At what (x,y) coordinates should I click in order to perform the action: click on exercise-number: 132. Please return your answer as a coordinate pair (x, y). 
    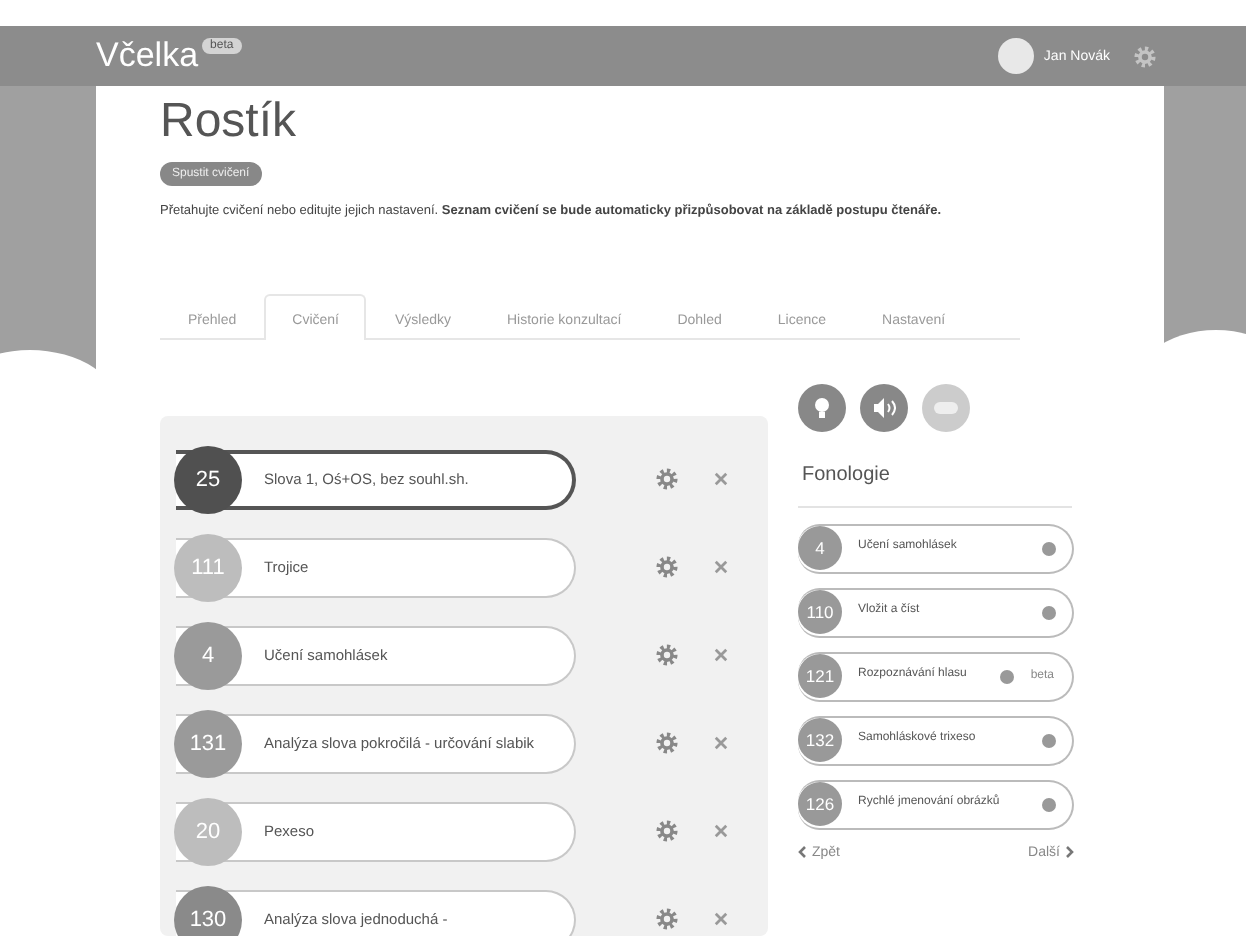
    Looking at the image, I should click on (820, 740).